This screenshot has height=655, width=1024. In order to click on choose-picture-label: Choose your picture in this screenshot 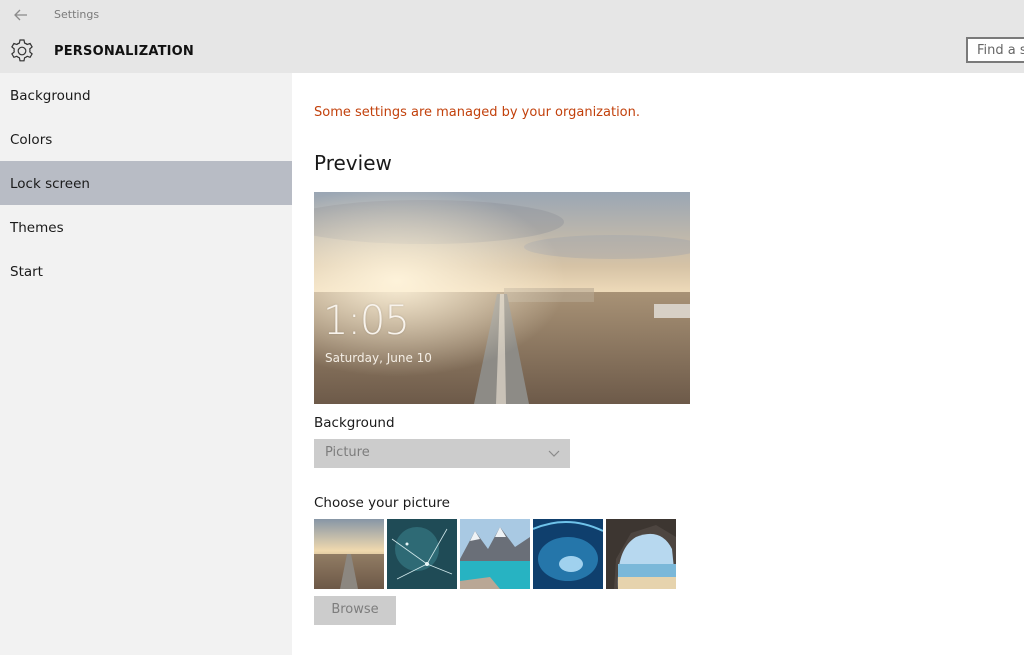, I will do `click(382, 503)`.